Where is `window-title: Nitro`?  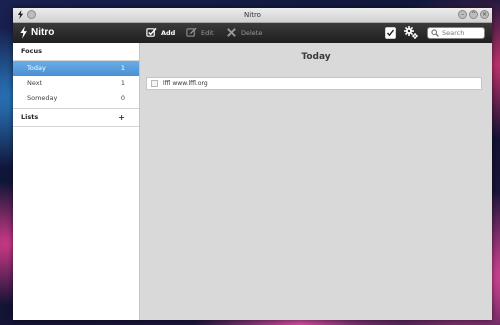 window-title: Nitro is located at coordinates (252, 15).